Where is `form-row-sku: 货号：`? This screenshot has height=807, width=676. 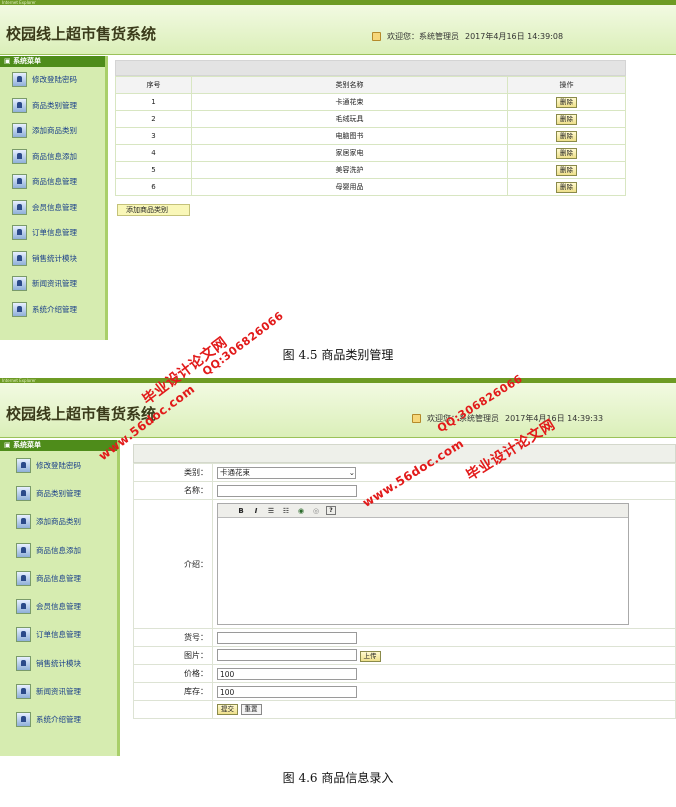 form-row-sku: 货号： is located at coordinates (404, 637).